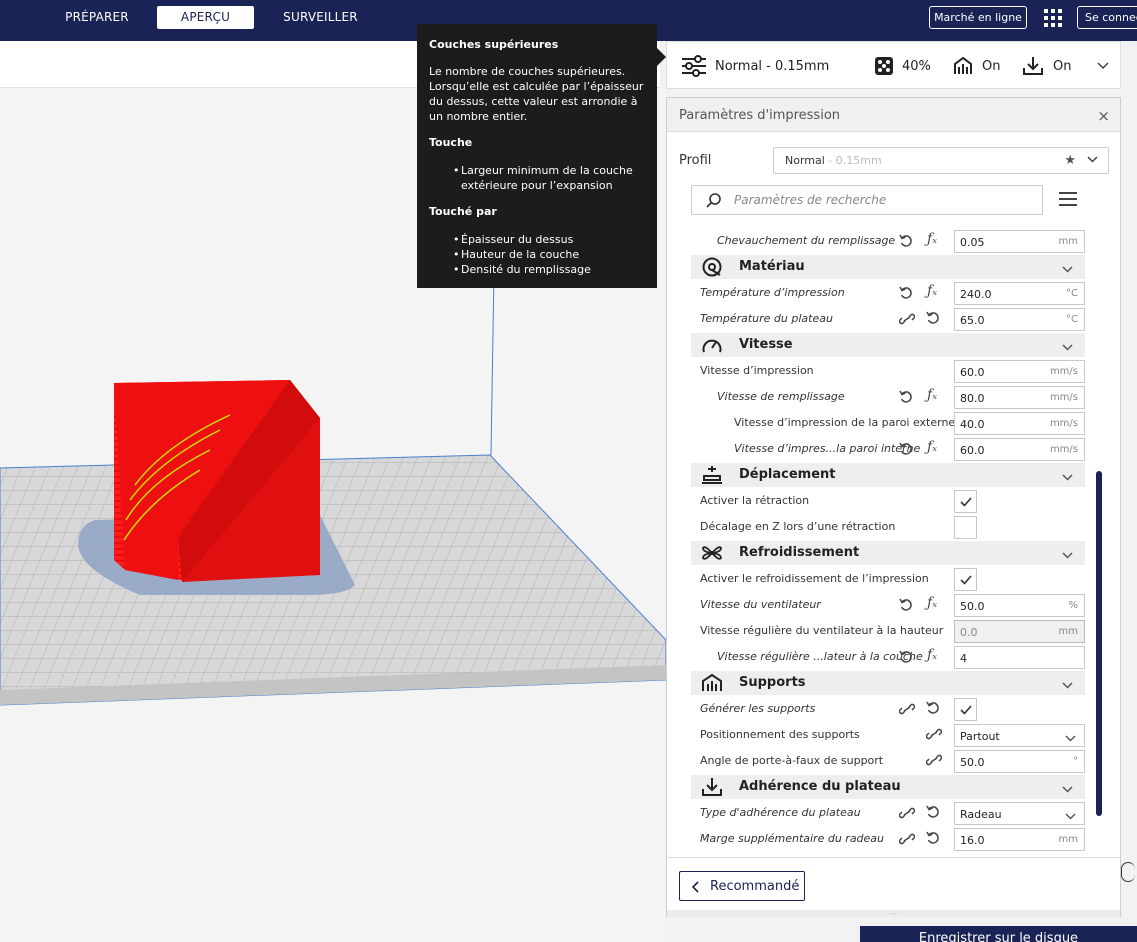 Image resolution: width=1137 pixels, height=942 pixels. Describe the element at coordinates (1129, 491) in the screenshot. I see `right-margin` at that location.